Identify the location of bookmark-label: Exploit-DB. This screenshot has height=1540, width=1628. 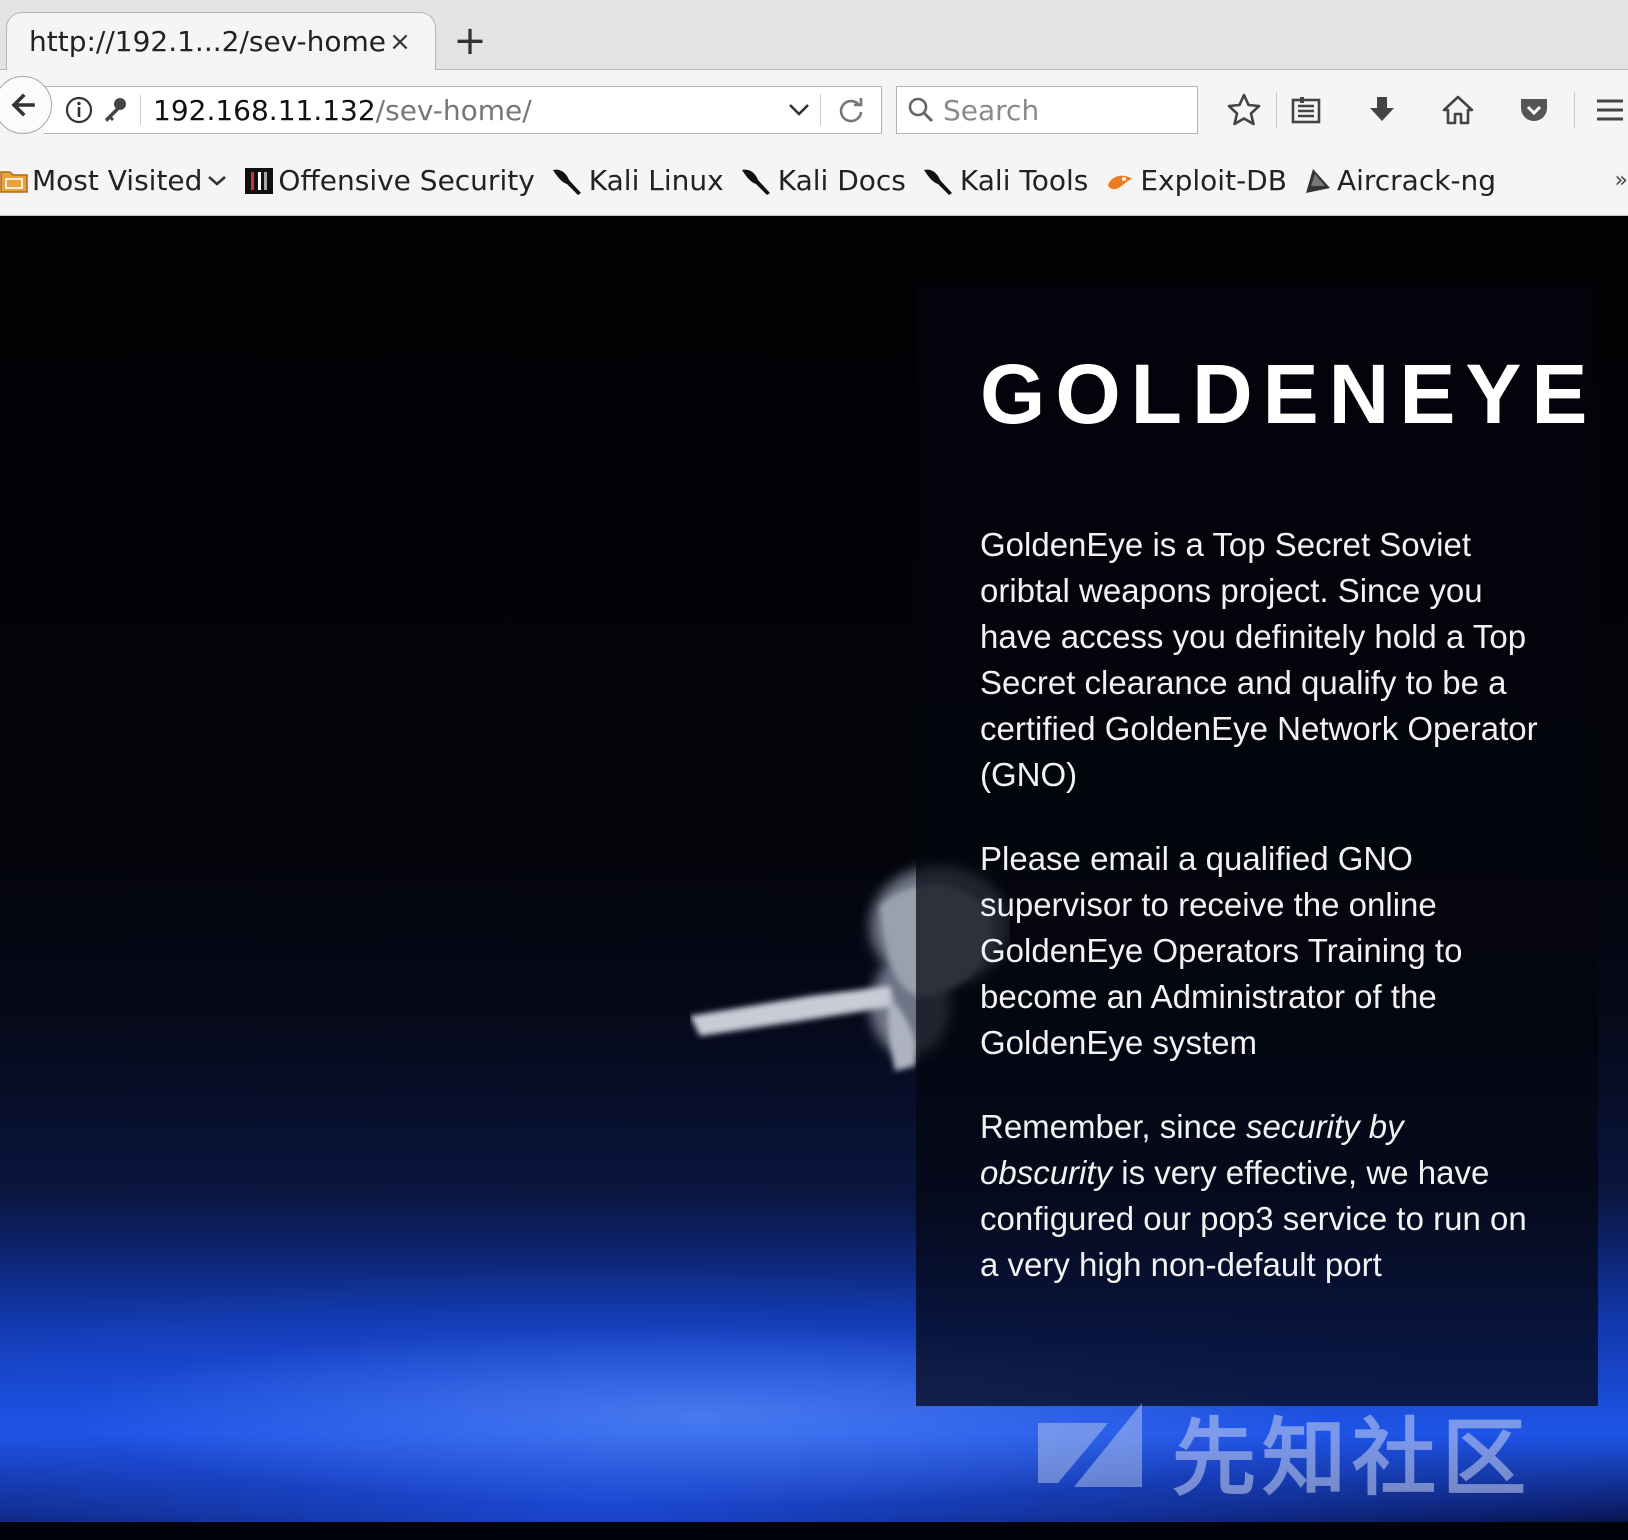
(1213, 180).